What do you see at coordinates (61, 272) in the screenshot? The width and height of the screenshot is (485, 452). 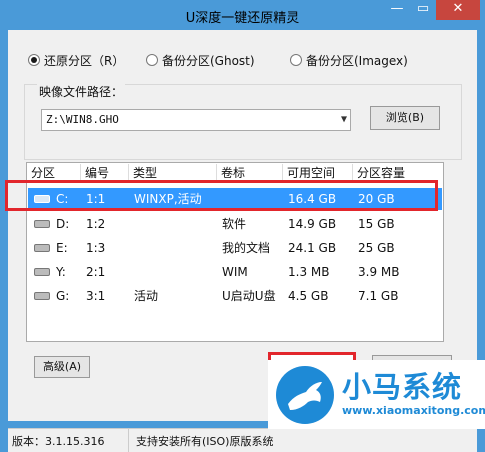 I see `cell-drive: Y:` at bounding box center [61, 272].